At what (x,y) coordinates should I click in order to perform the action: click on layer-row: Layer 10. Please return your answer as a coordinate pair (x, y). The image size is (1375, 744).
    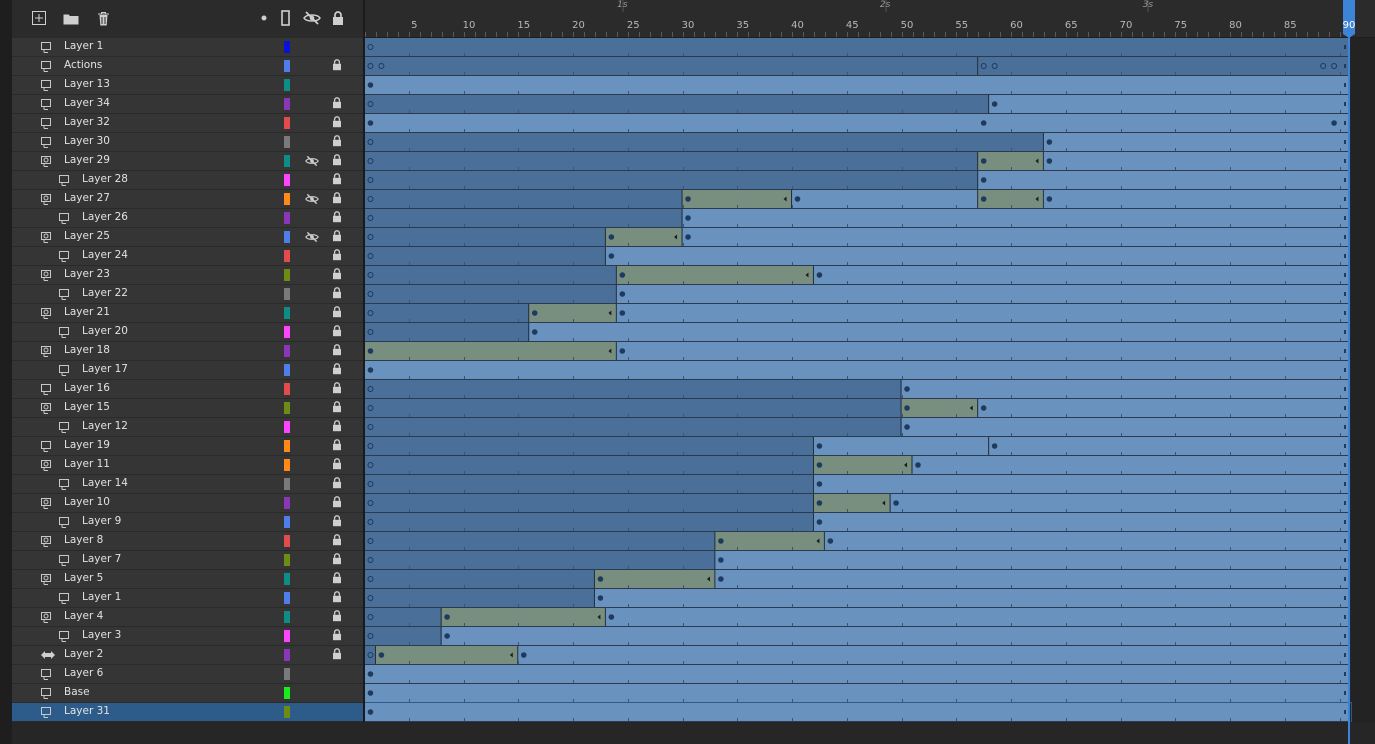
    Looking at the image, I should click on (188, 503).